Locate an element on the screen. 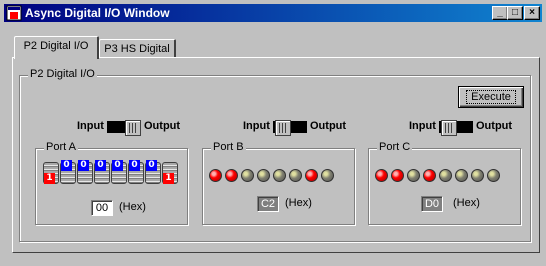 This screenshot has width=546, height=266. maximize-button: □ is located at coordinates (515, 13).